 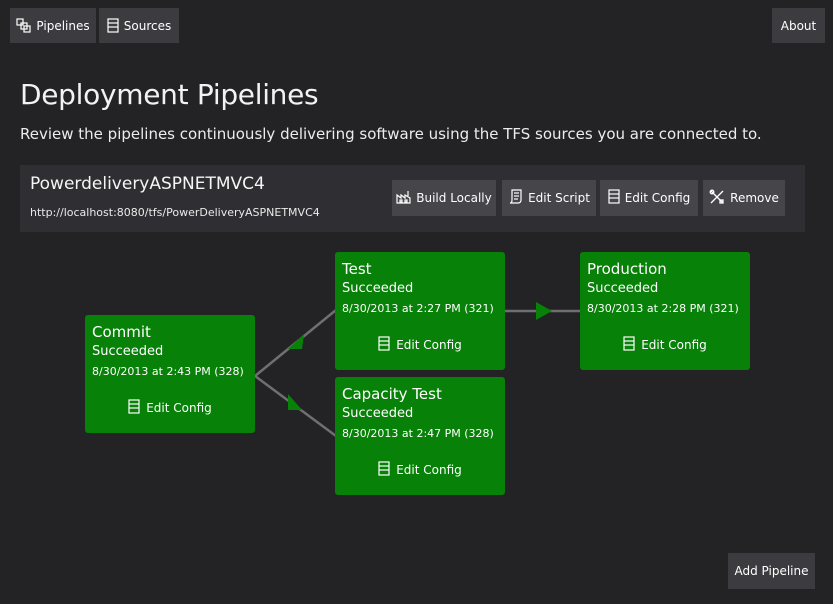 What do you see at coordinates (392, 394) in the screenshot?
I see `stage-name: Capacity Test` at bounding box center [392, 394].